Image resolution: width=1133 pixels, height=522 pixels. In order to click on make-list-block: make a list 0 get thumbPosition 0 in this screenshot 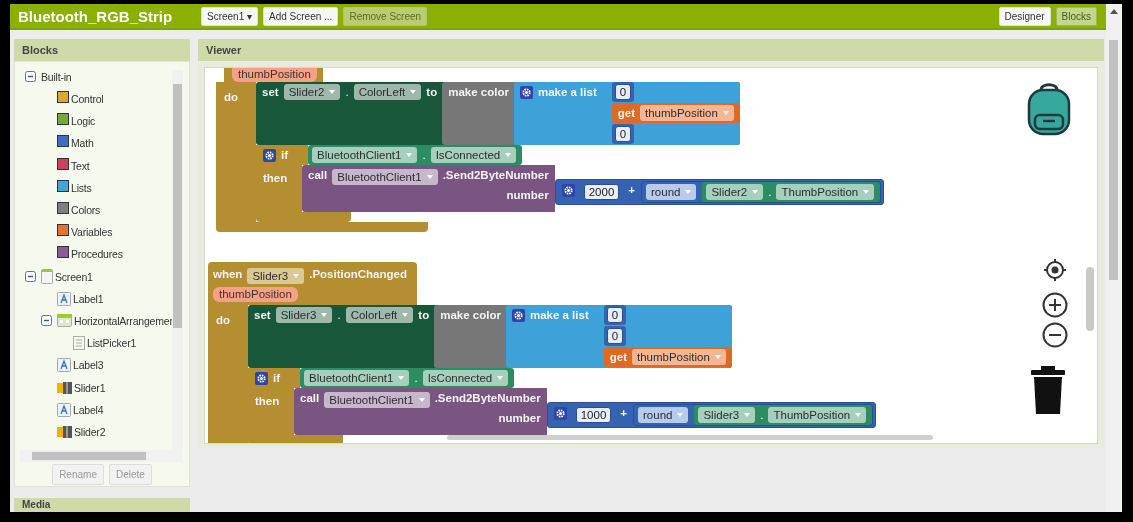, I will do `click(626, 113)`.